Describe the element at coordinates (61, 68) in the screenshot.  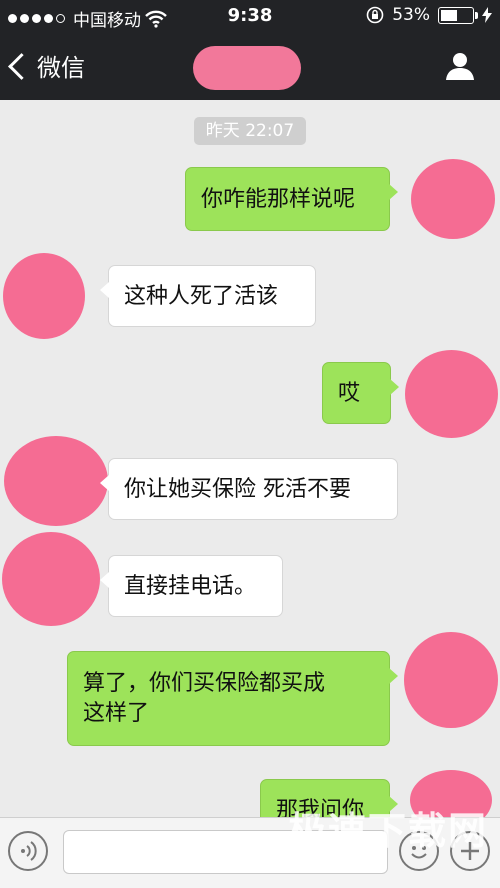
I see `back-label: 微信` at that location.